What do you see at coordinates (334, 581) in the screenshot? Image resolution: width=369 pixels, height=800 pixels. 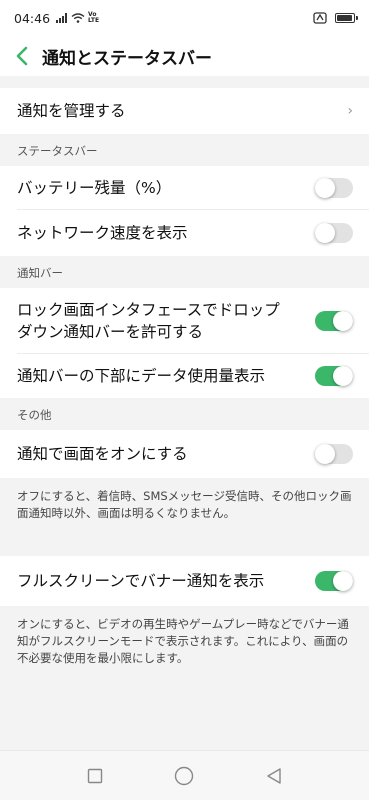 I see `fullscreen-banner-toggle` at bounding box center [334, 581].